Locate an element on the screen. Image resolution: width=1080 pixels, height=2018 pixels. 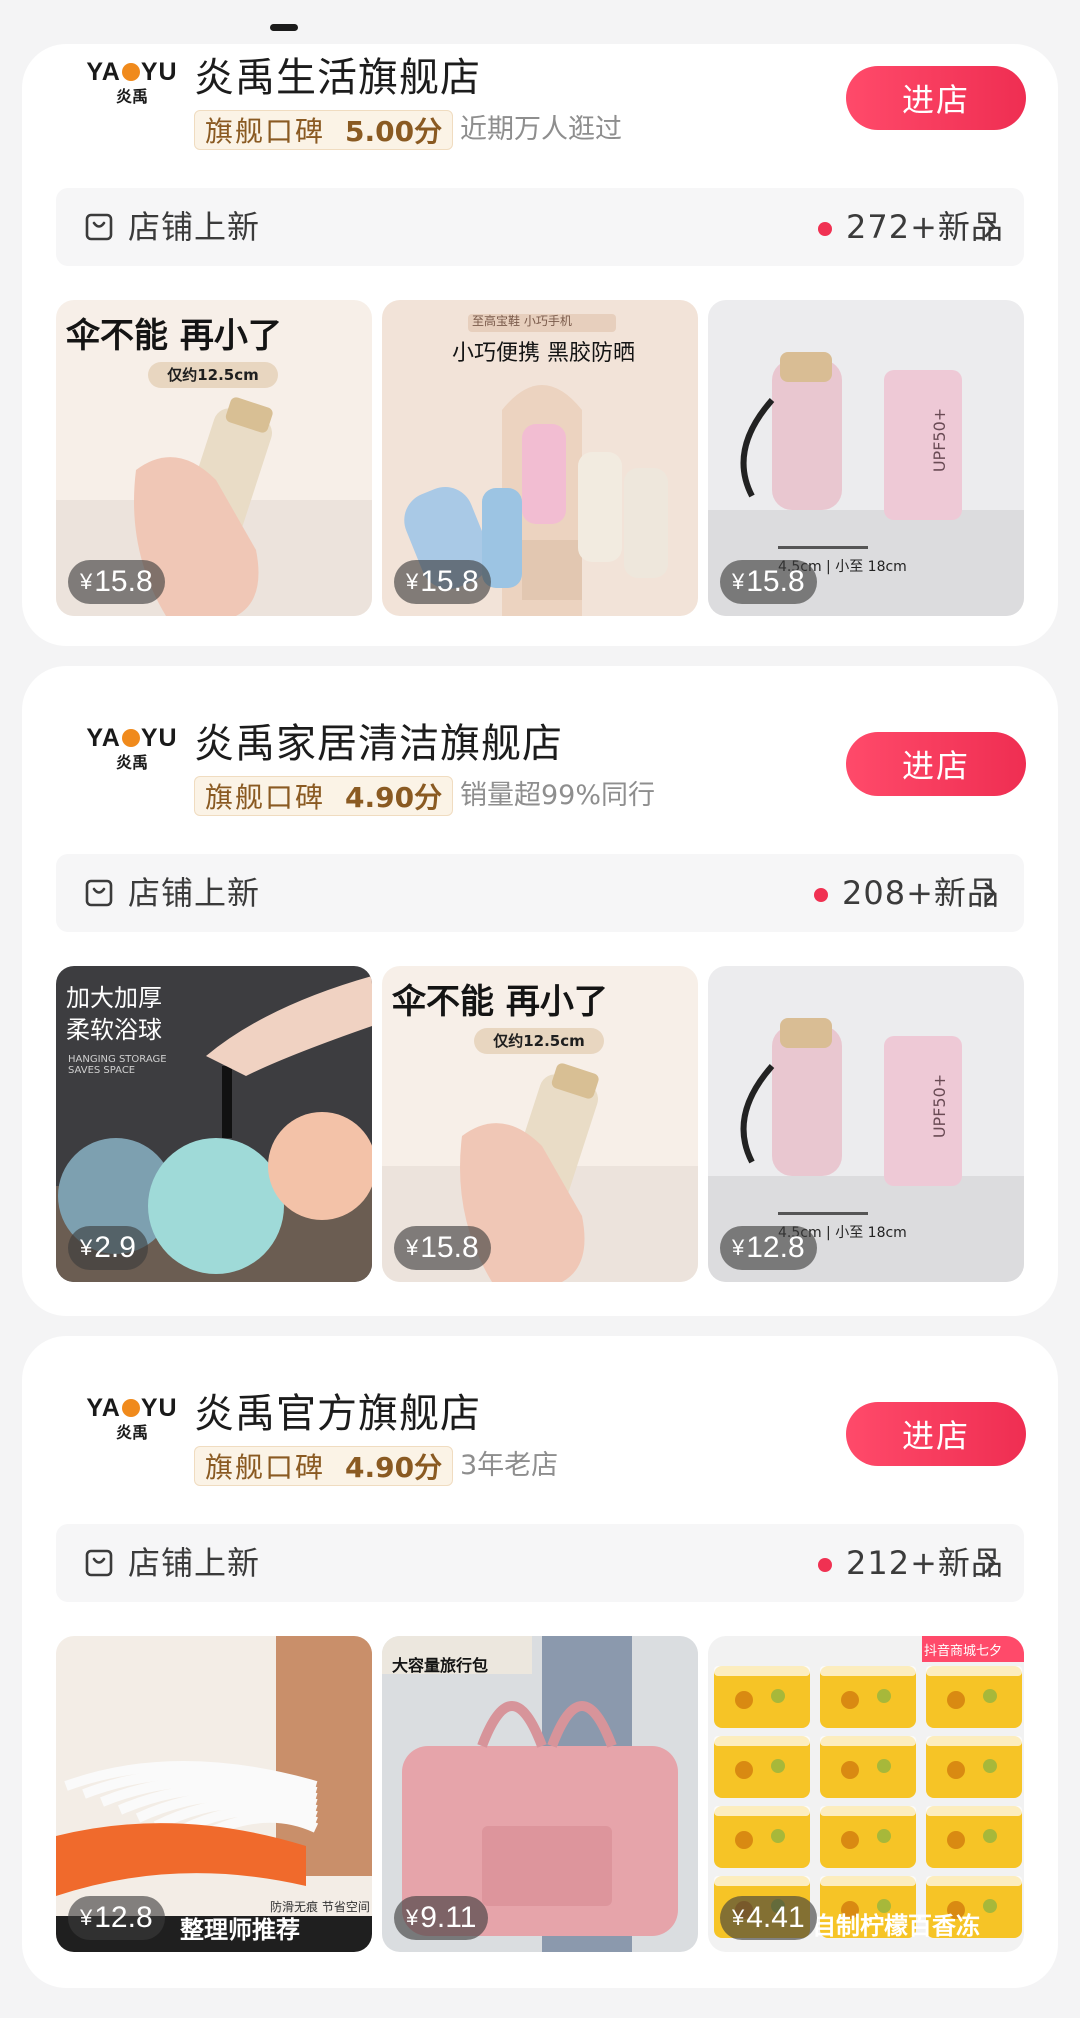
product-thumbnail: 伞不能 再小了仅约12.5cm ¥15.8 is located at coordinates (540, 1124).